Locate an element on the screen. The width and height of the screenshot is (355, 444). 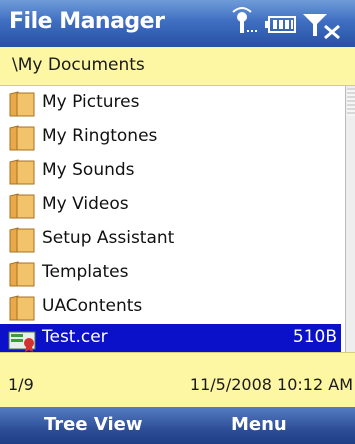
list-item: My Ringtones is located at coordinates (170, 137).